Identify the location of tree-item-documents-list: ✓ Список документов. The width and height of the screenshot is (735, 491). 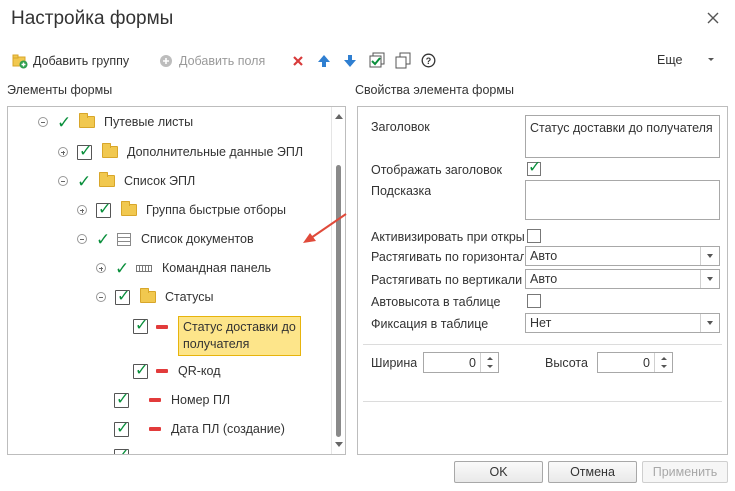
(165, 239).